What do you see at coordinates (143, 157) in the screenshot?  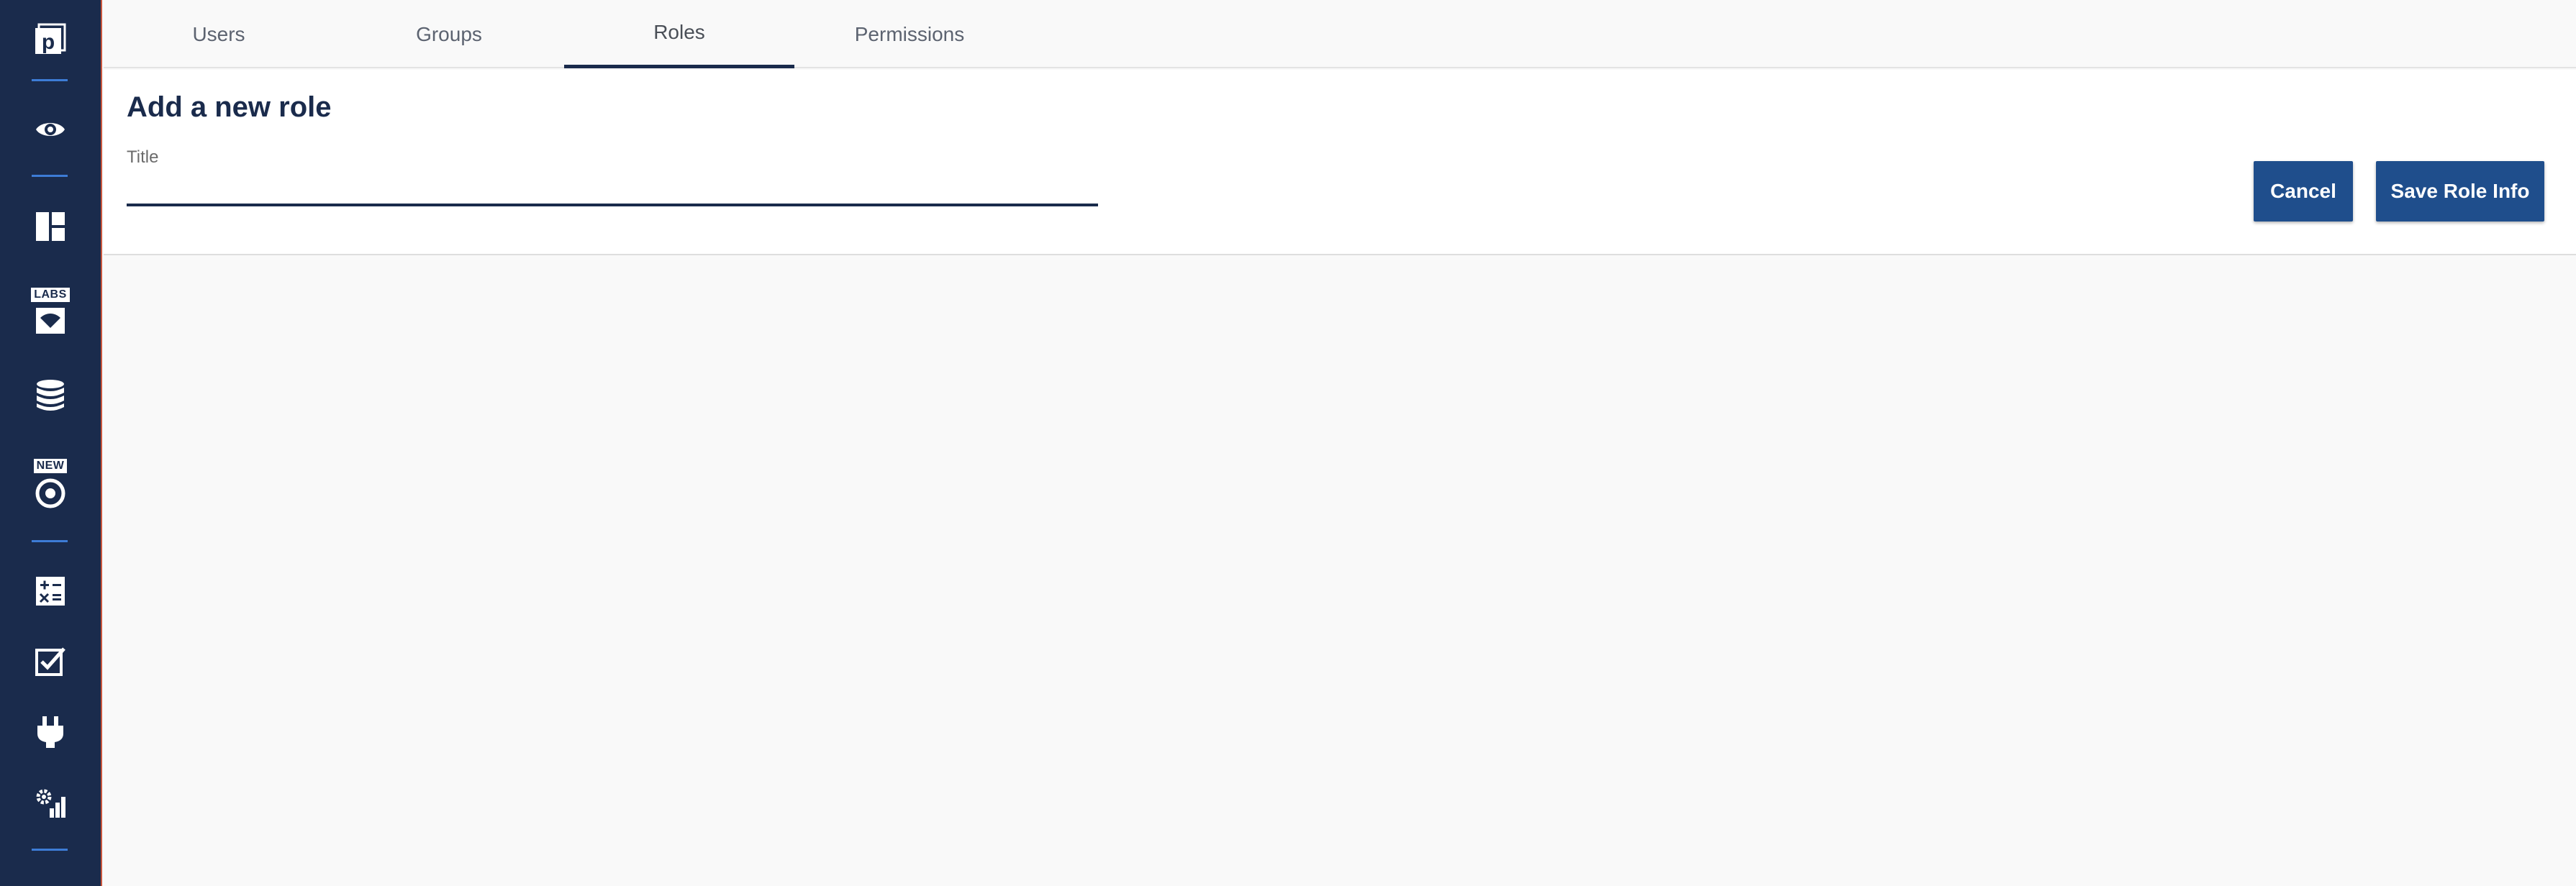 I see `title-field-label: Title` at bounding box center [143, 157].